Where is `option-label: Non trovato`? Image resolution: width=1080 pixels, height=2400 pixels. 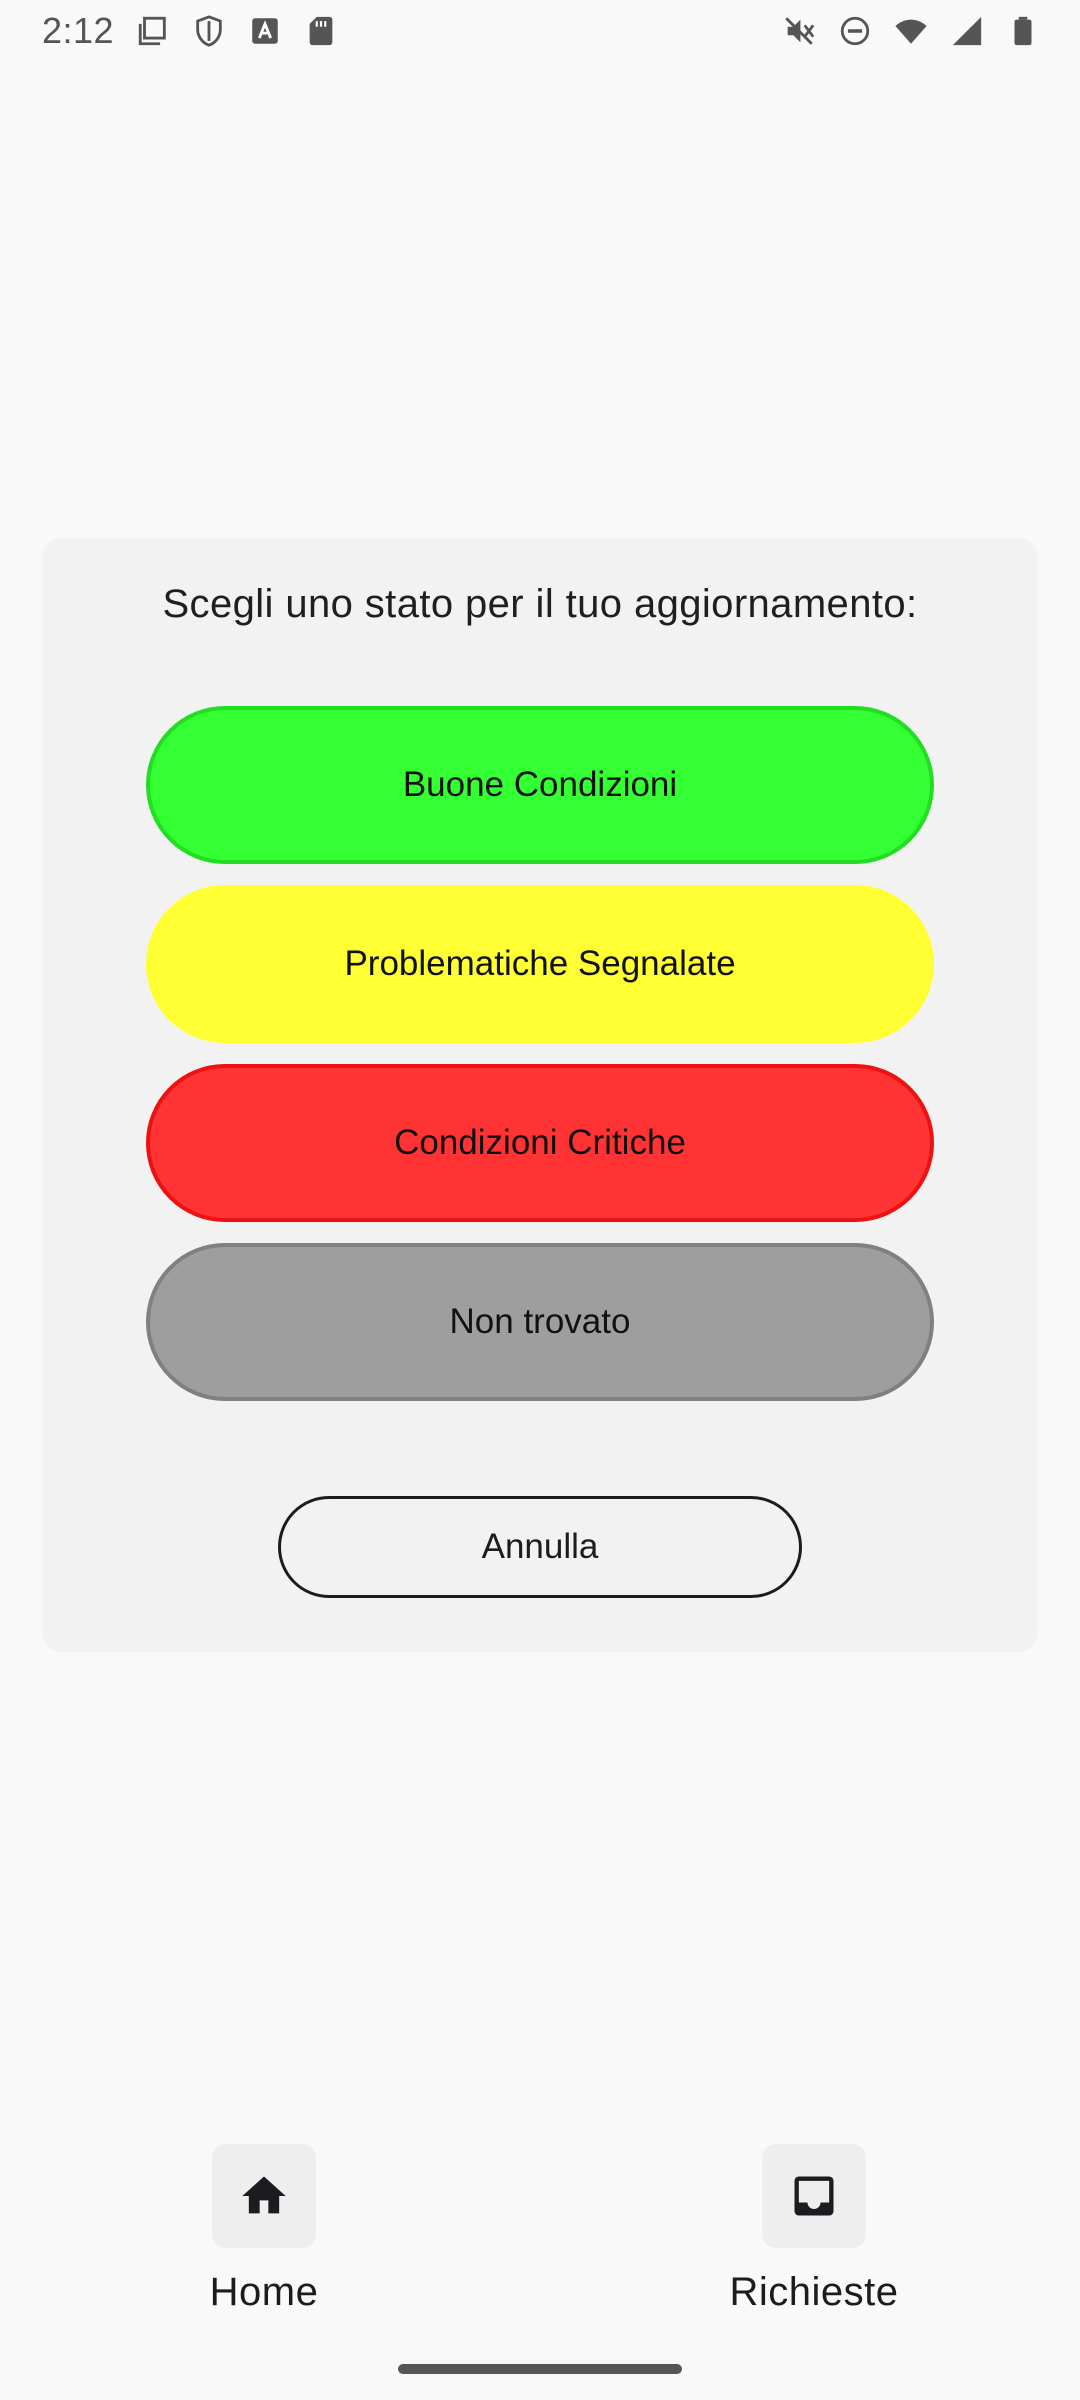 option-label: Non trovato is located at coordinates (540, 1321).